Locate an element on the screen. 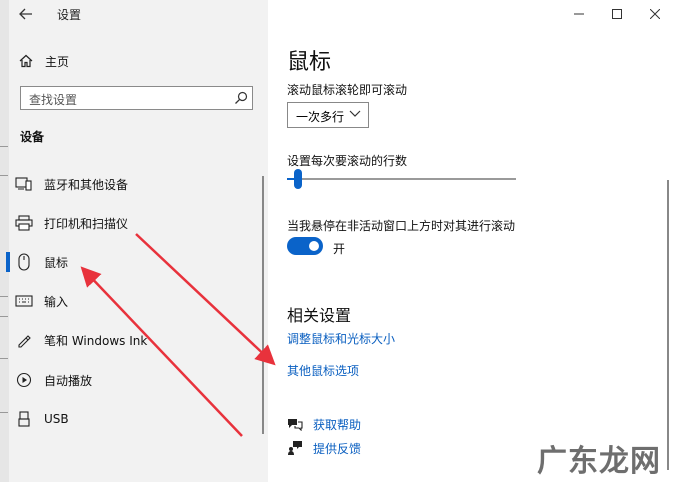 The width and height of the screenshot is (680, 482). home-label: 主页 is located at coordinates (57, 61).